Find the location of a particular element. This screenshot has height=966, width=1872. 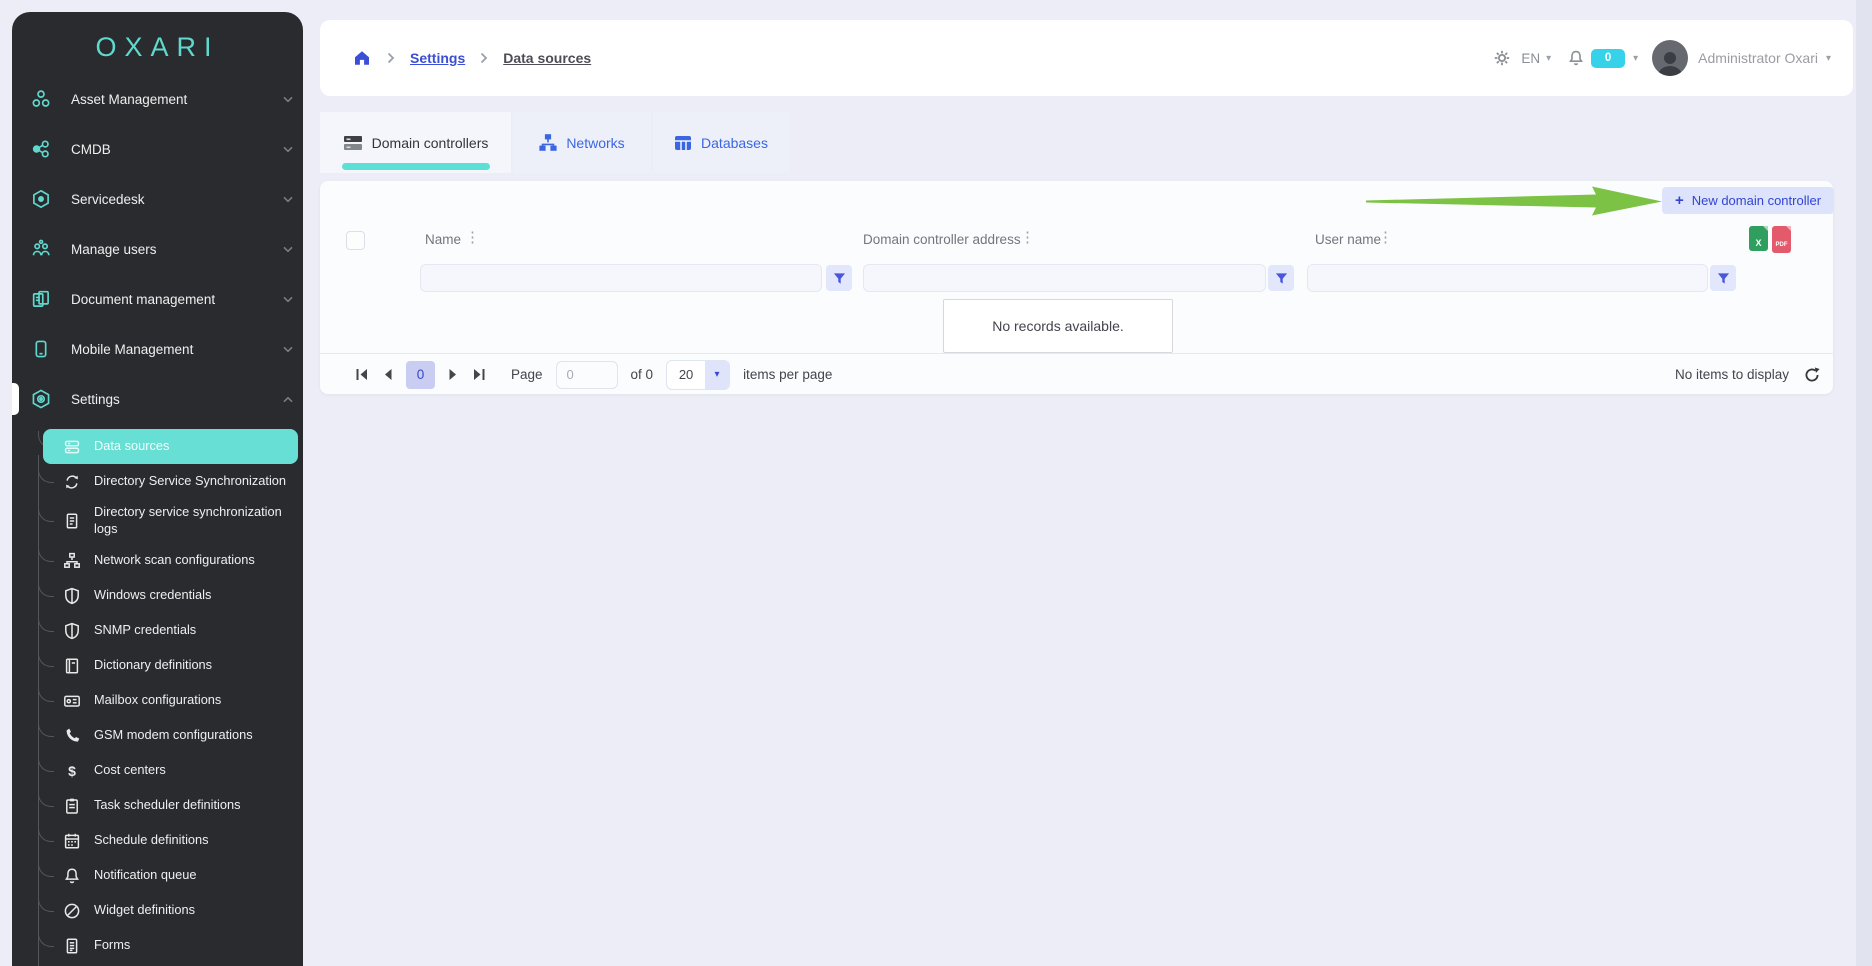

book-icon is located at coordinates (72, 666).